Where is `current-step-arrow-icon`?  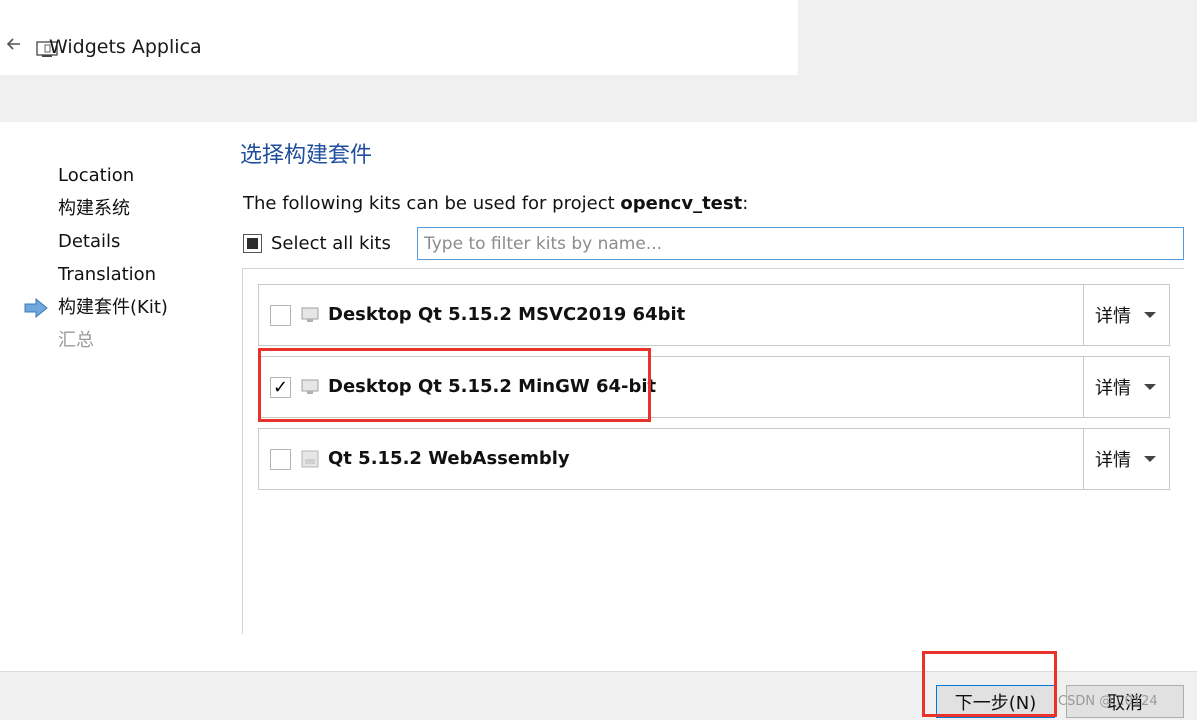
current-step-arrow-icon is located at coordinates (36, 308).